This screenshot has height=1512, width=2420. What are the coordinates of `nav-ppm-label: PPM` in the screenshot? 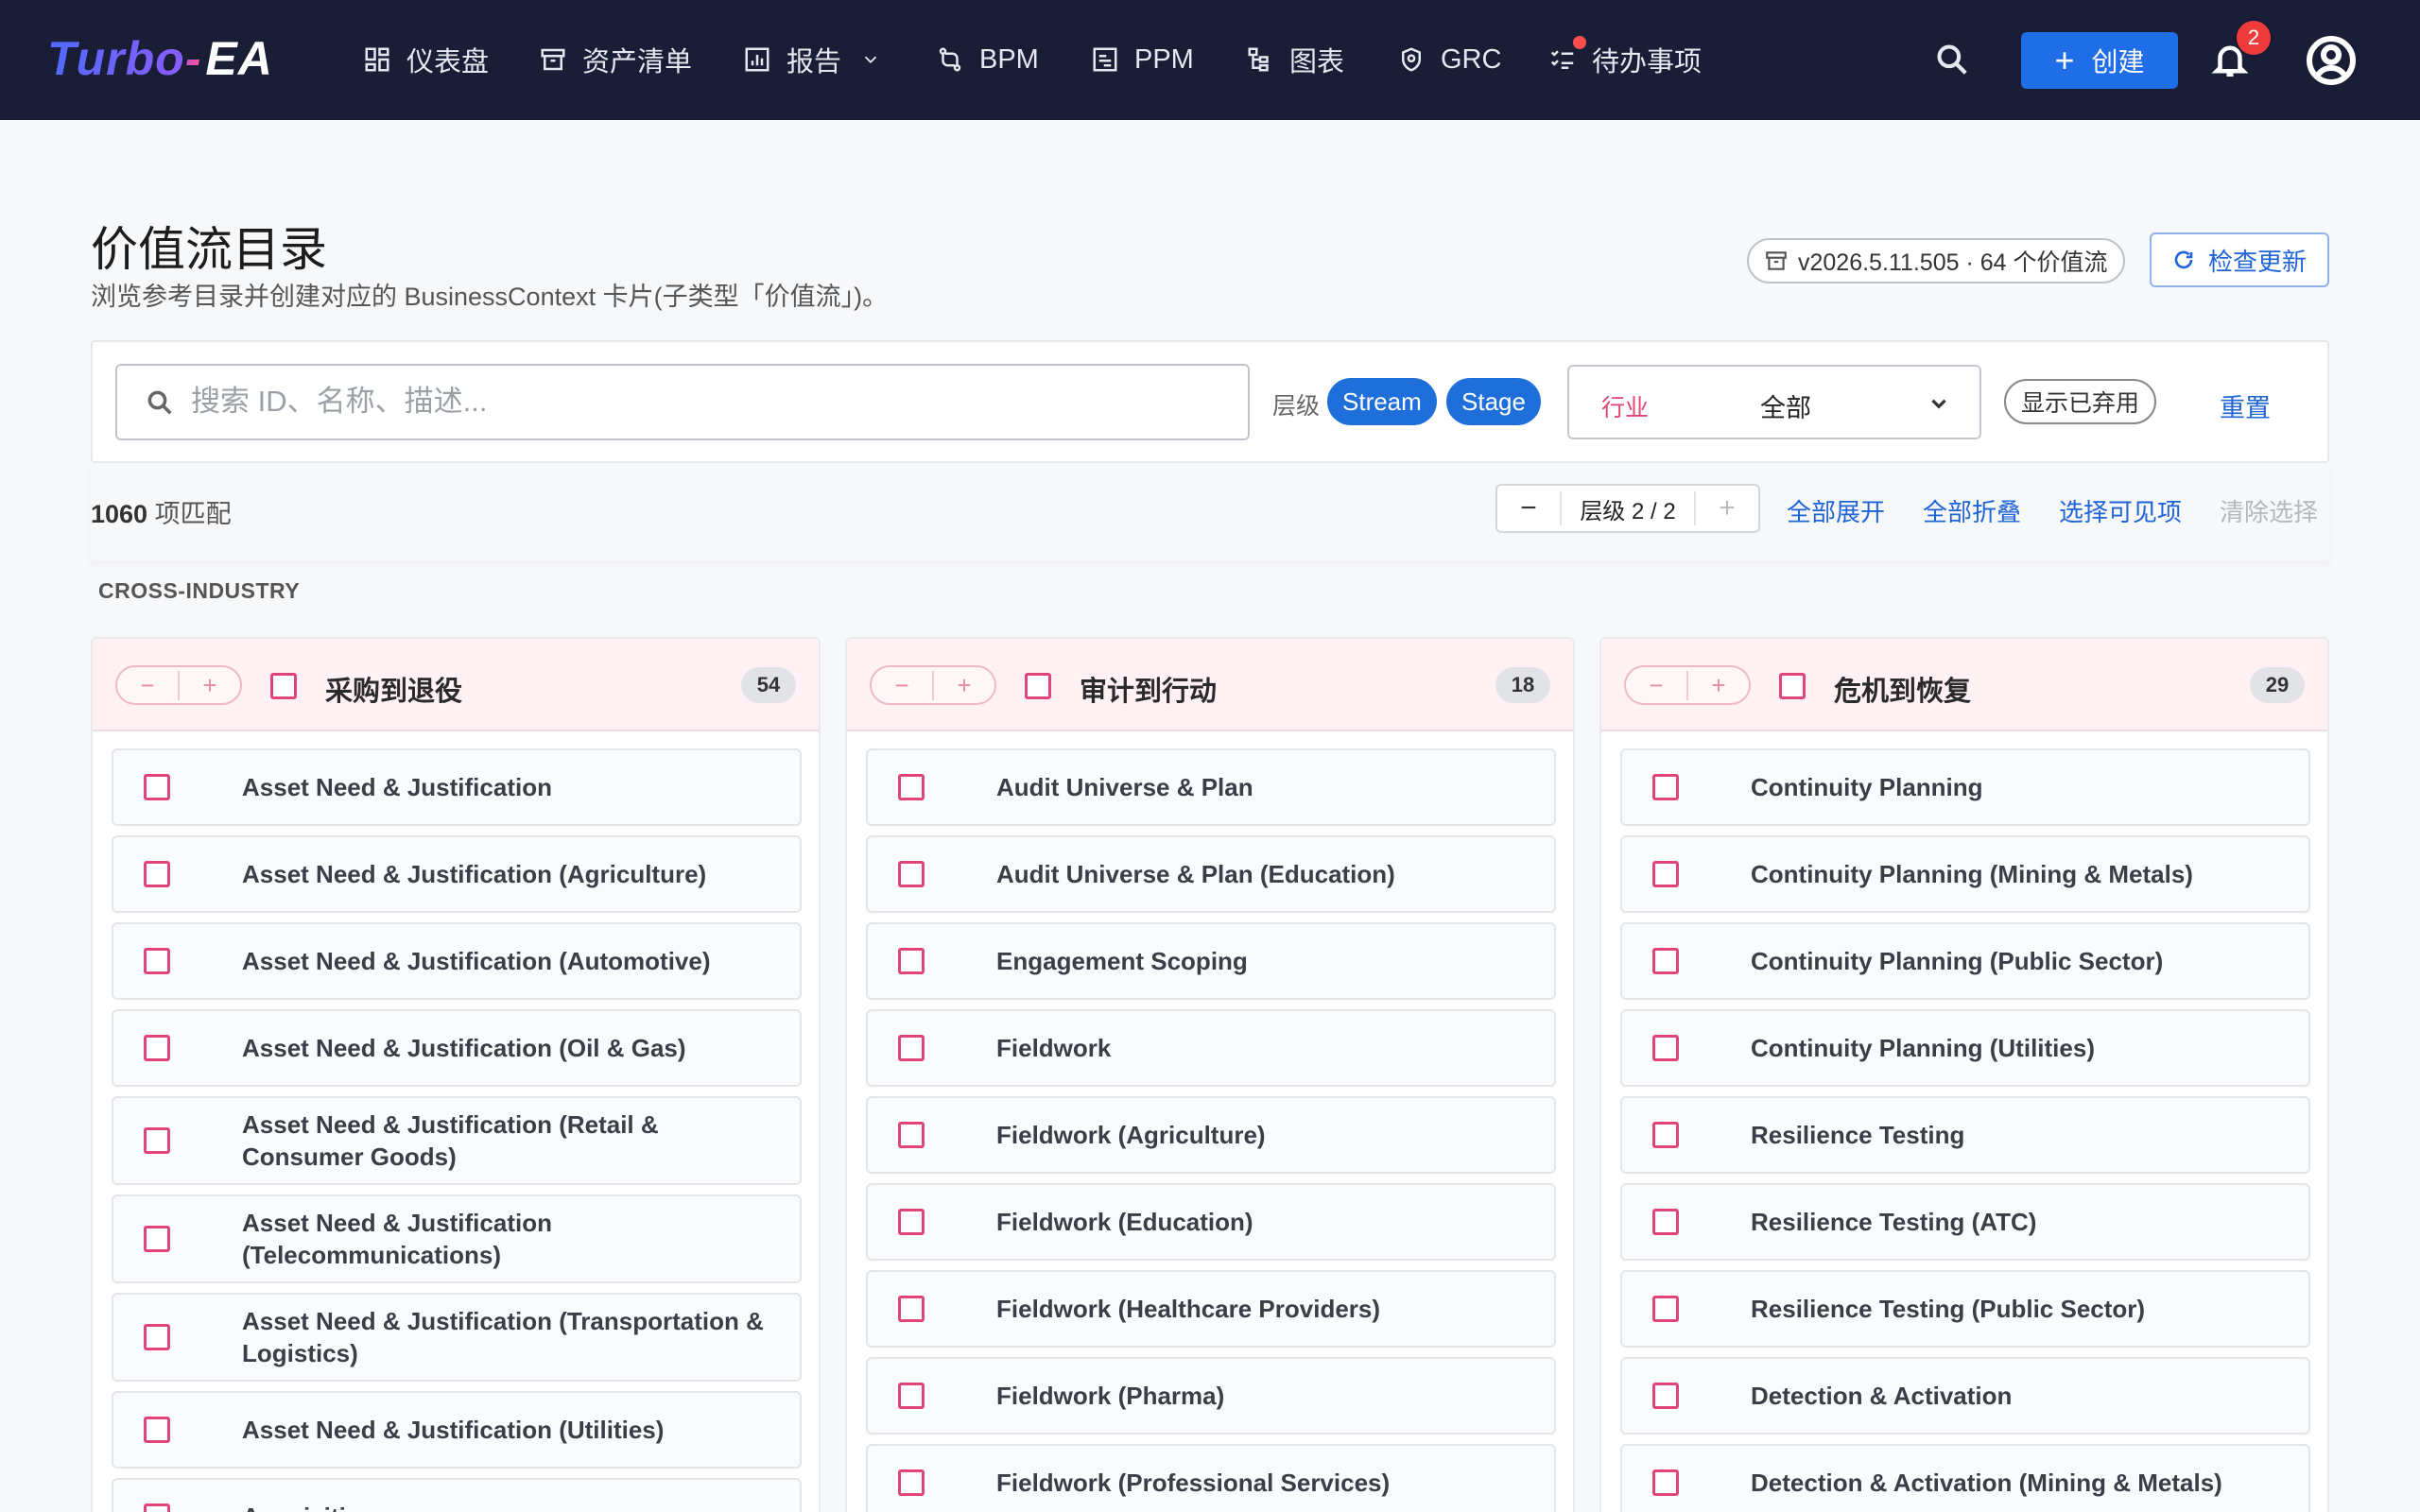 It's located at (1164, 59).